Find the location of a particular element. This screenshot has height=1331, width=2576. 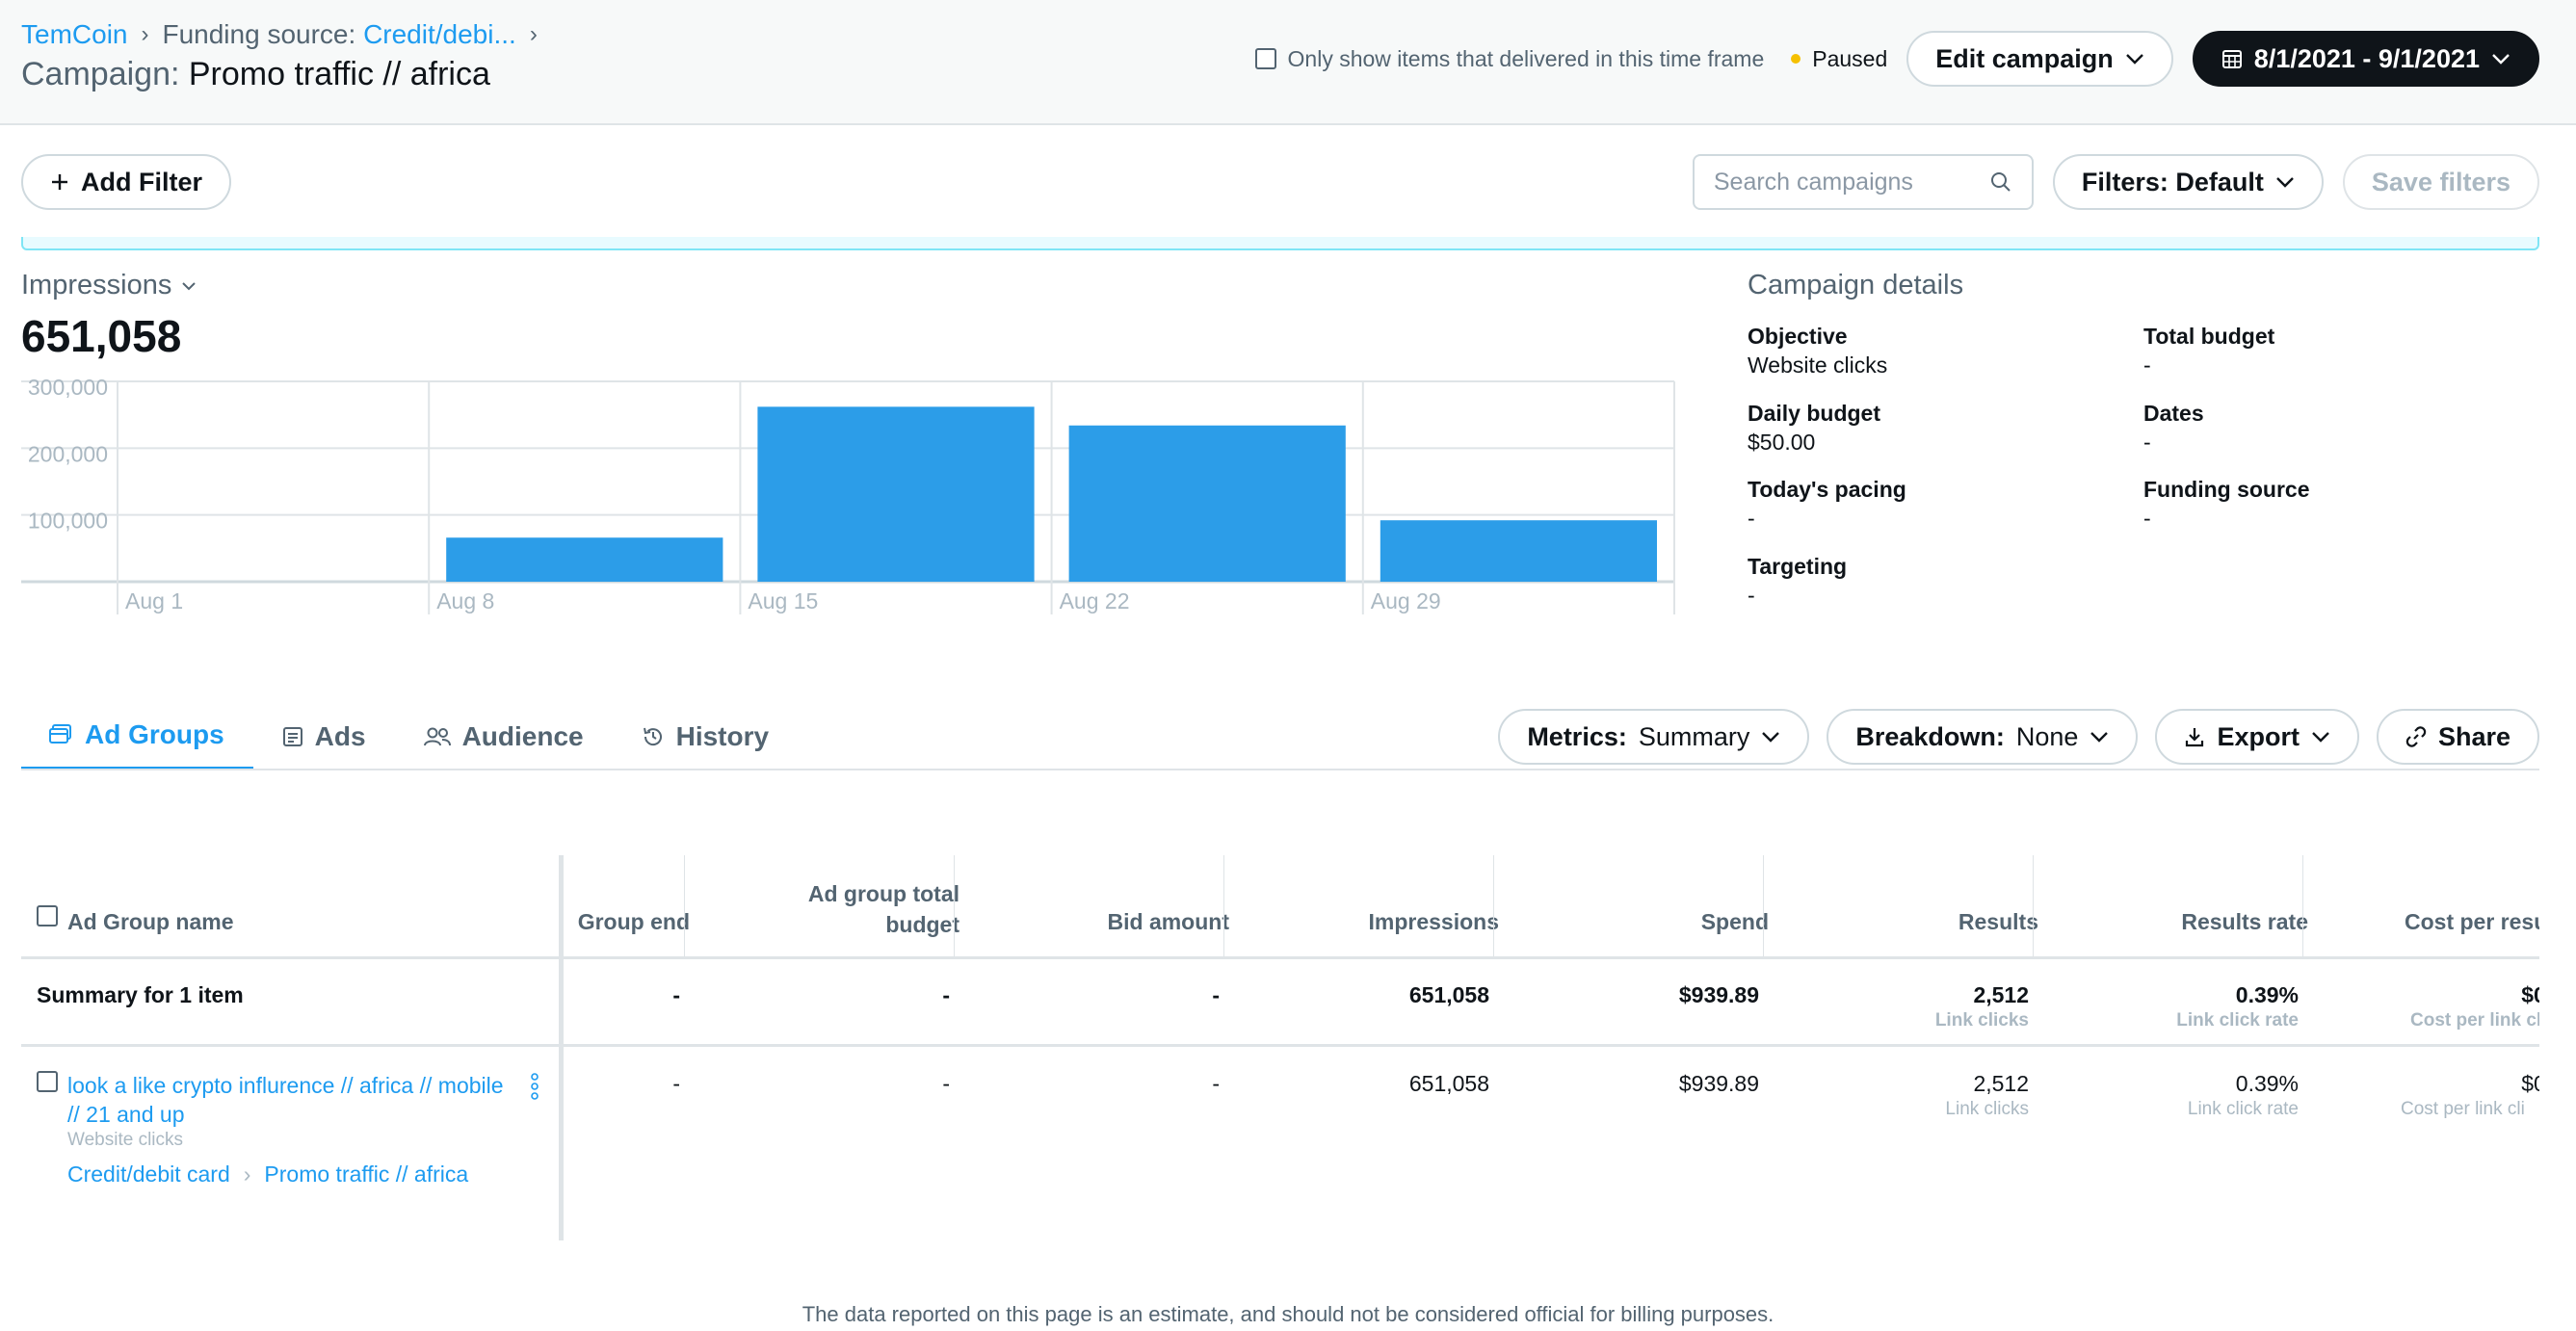

detail-label: Today's pacing is located at coordinates (1827, 489).